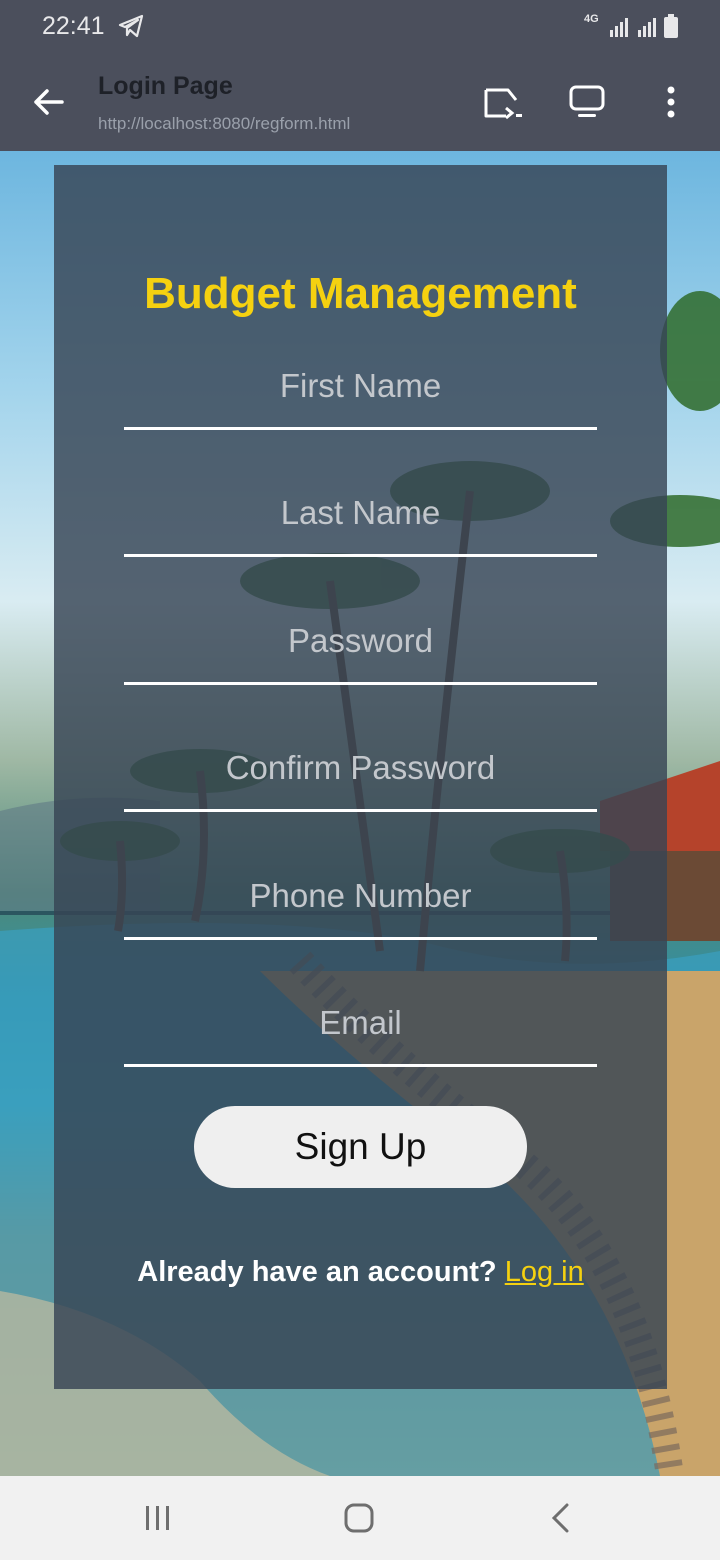 The height and width of the screenshot is (1560, 720). I want to click on login-prompt-line: Already have an account? Log in, so click(360, 1272).